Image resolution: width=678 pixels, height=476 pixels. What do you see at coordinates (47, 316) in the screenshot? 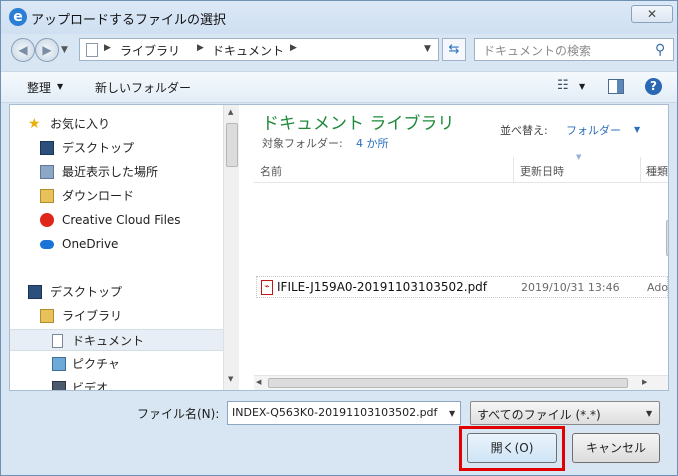
I see `library-folder-icon` at bounding box center [47, 316].